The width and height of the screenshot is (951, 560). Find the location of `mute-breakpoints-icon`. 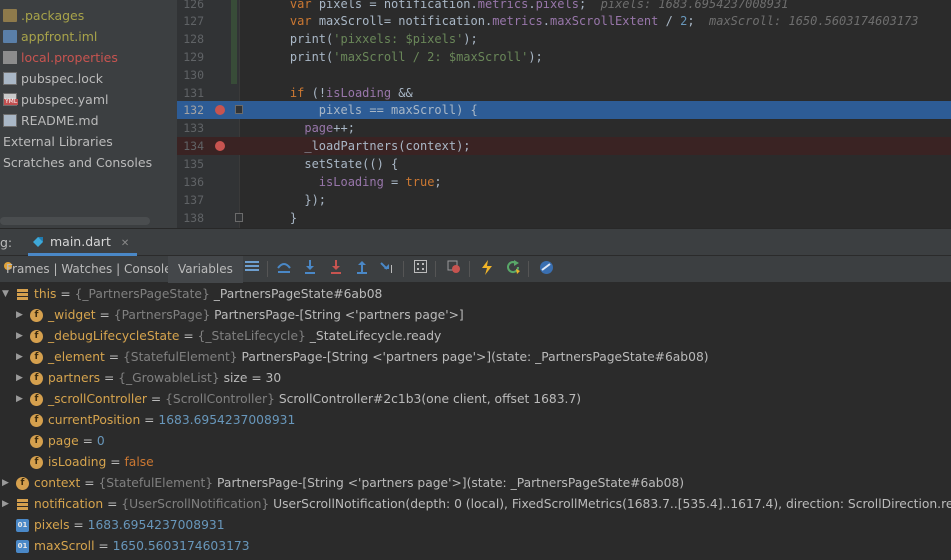

mute-breakpoints-icon is located at coordinates (454, 269).